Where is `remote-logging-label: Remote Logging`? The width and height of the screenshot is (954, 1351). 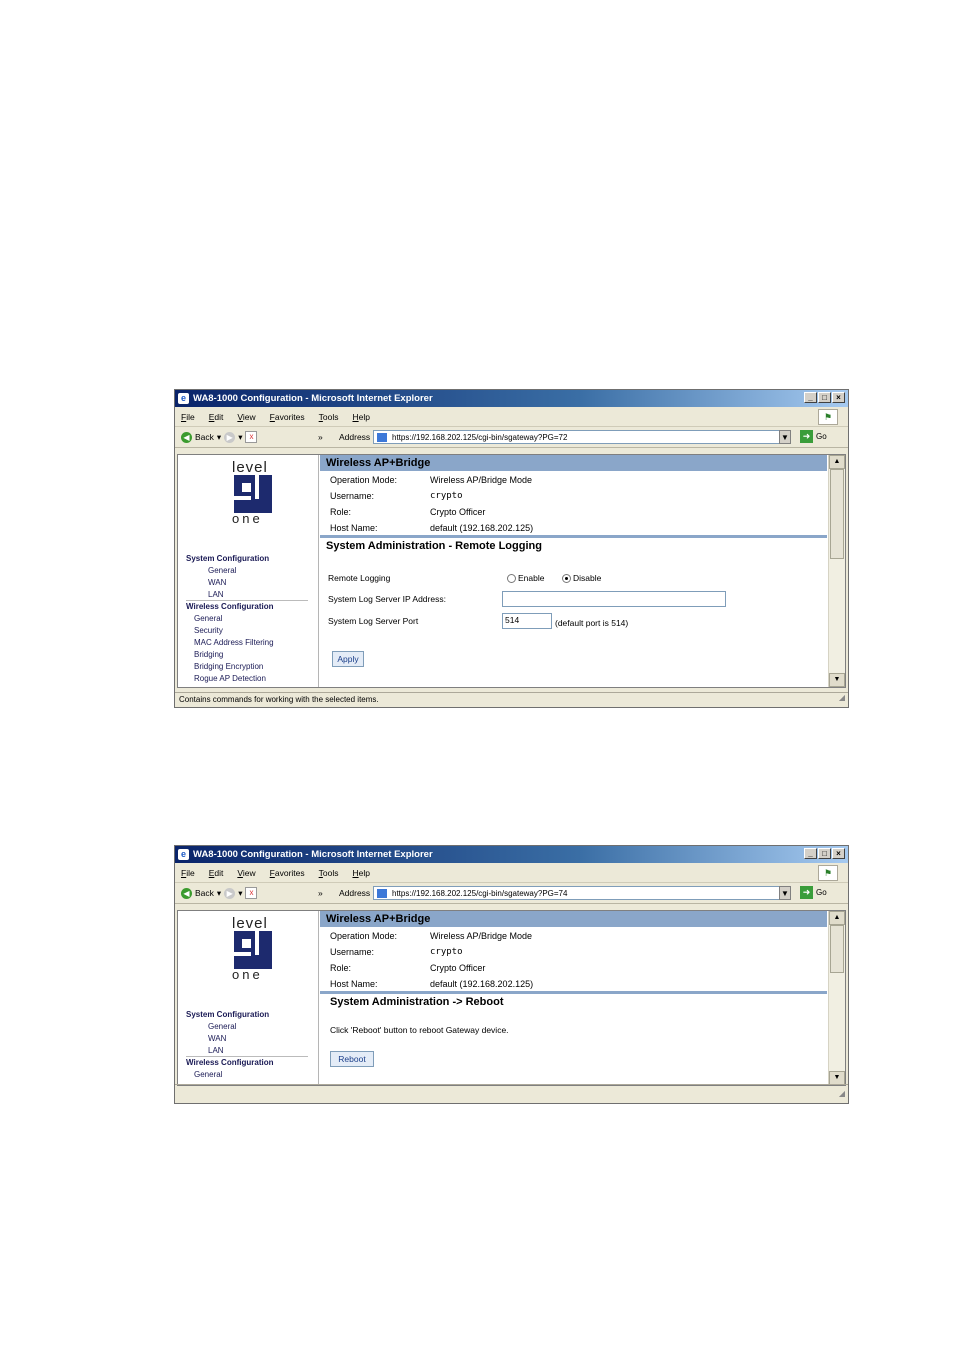 remote-logging-label: Remote Logging is located at coordinates (359, 578).